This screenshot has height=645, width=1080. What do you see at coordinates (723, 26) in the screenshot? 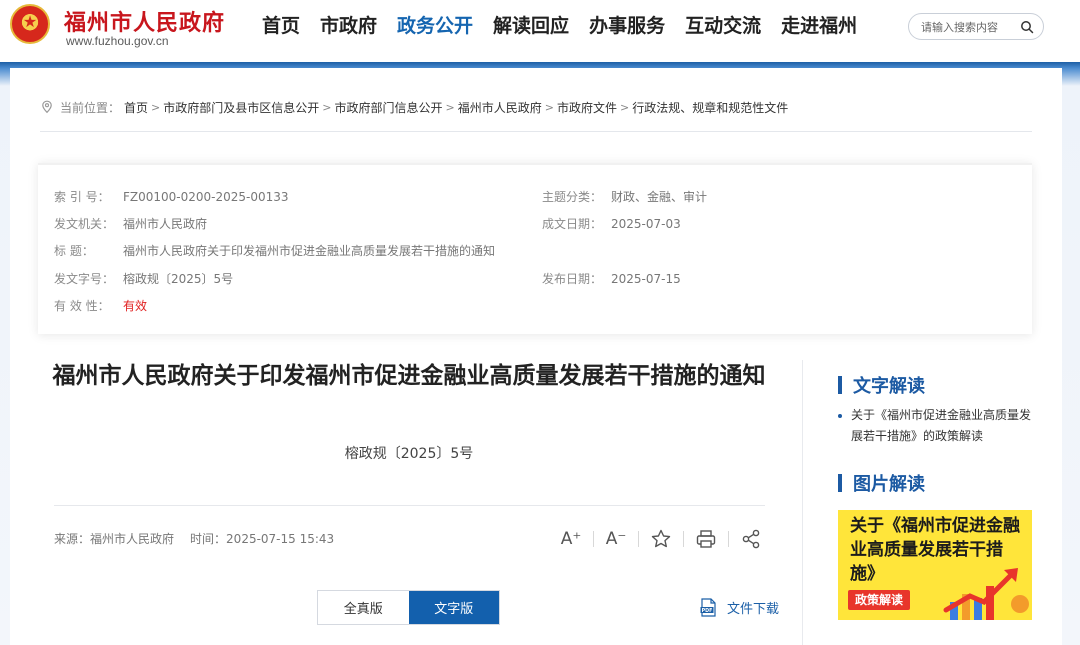
I see `nav-item-interaction: 互动交流` at bounding box center [723, 26].